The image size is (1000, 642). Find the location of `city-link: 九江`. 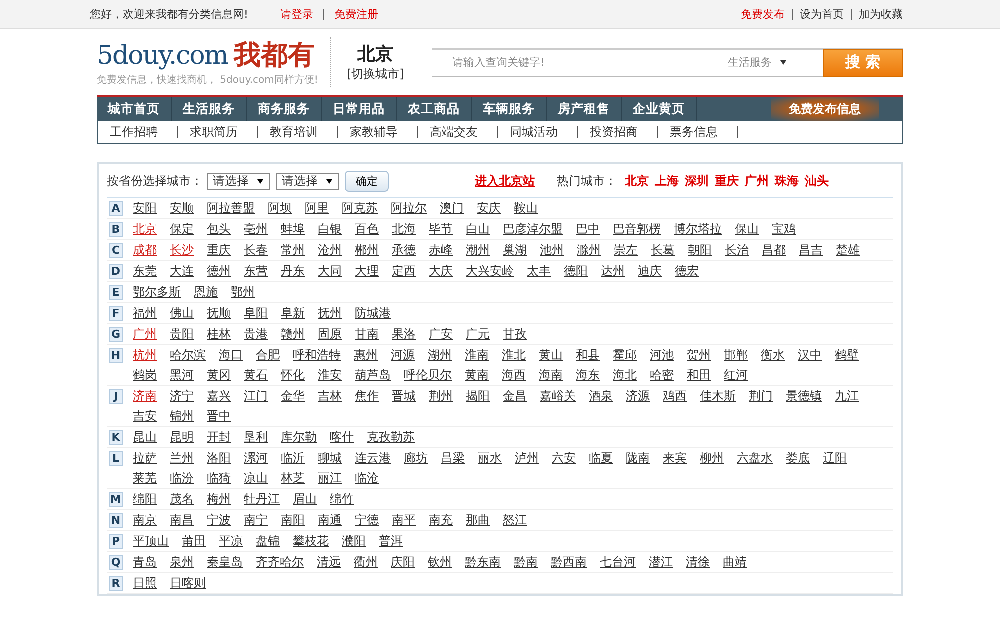

city-link: 九江 is located at coordinates (847, 396).